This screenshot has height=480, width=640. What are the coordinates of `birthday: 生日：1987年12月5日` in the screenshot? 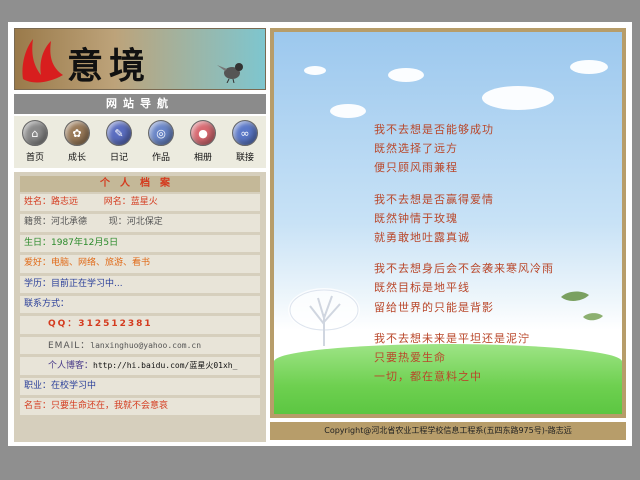 It's located at (71, 242).